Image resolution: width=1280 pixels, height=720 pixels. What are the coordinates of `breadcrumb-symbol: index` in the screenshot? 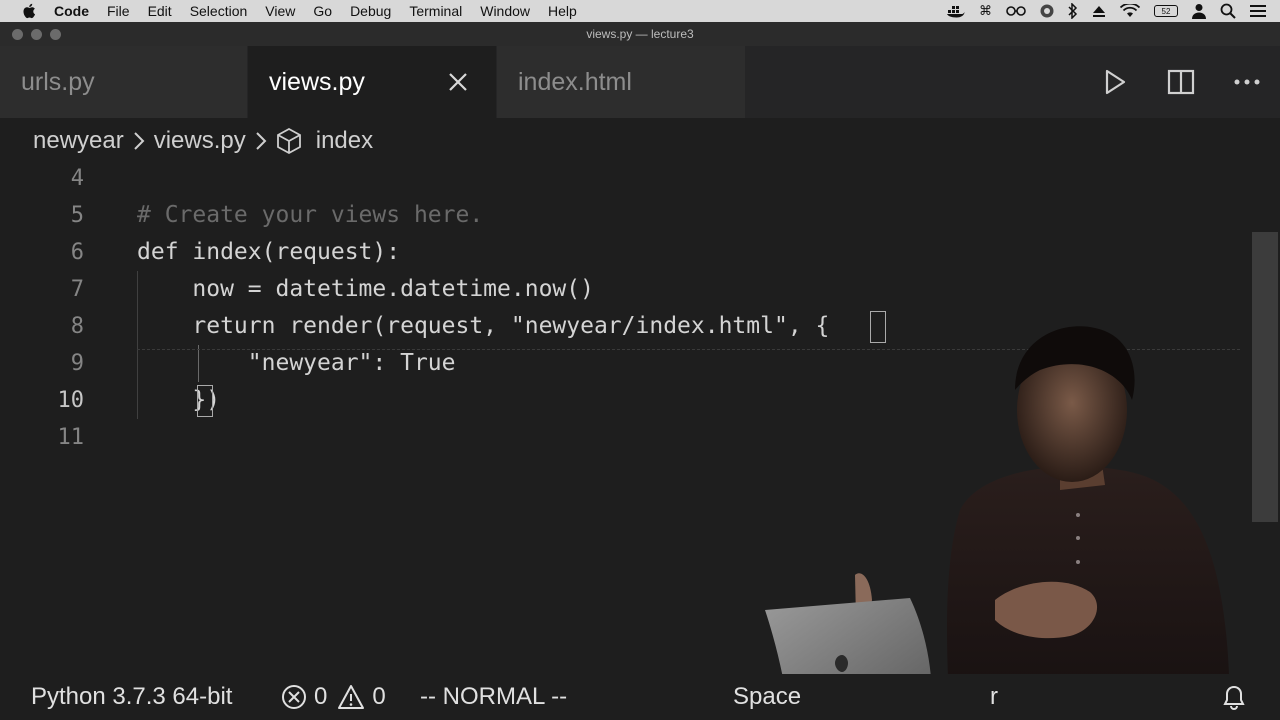 It's located at (344, 141).